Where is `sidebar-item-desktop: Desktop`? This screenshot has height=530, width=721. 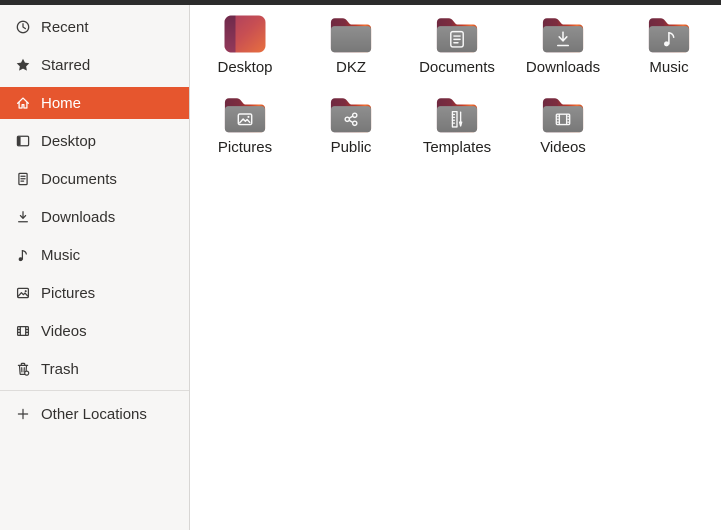 sidebar-item-desktop: Desktop is located at coordinates (94, 141).